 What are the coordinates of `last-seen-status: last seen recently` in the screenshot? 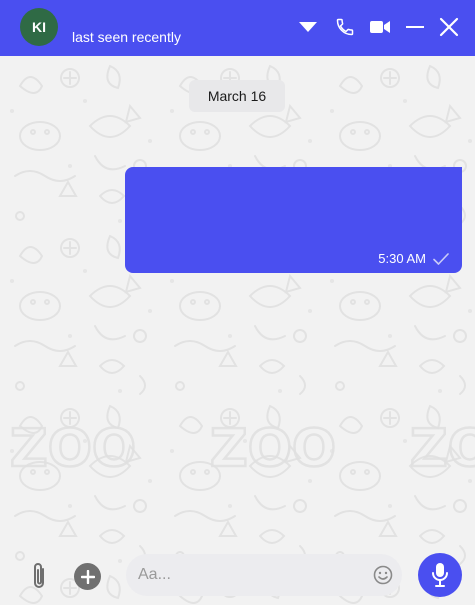 It's located at (126, 37).